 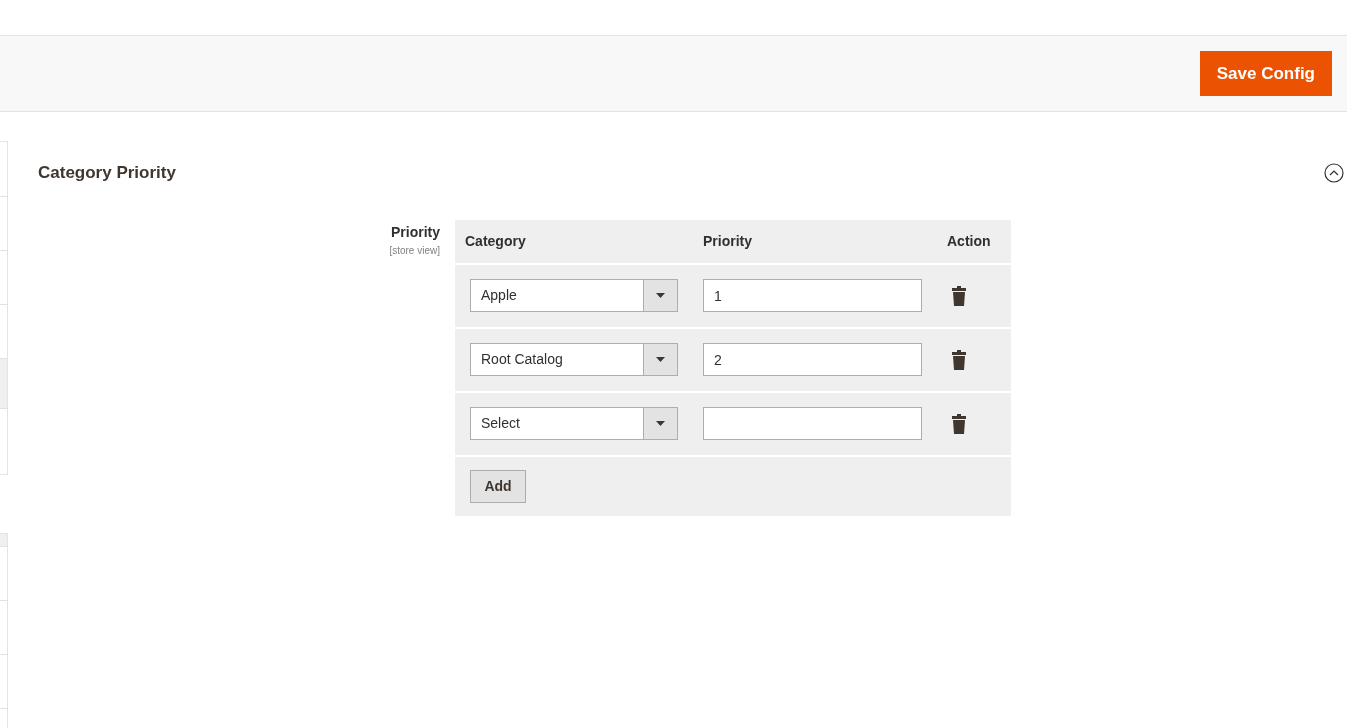 What do you see at coordinates (812, 359) in the screenshot?
I see `priority-input: 2` at bounding box center [812, 359].